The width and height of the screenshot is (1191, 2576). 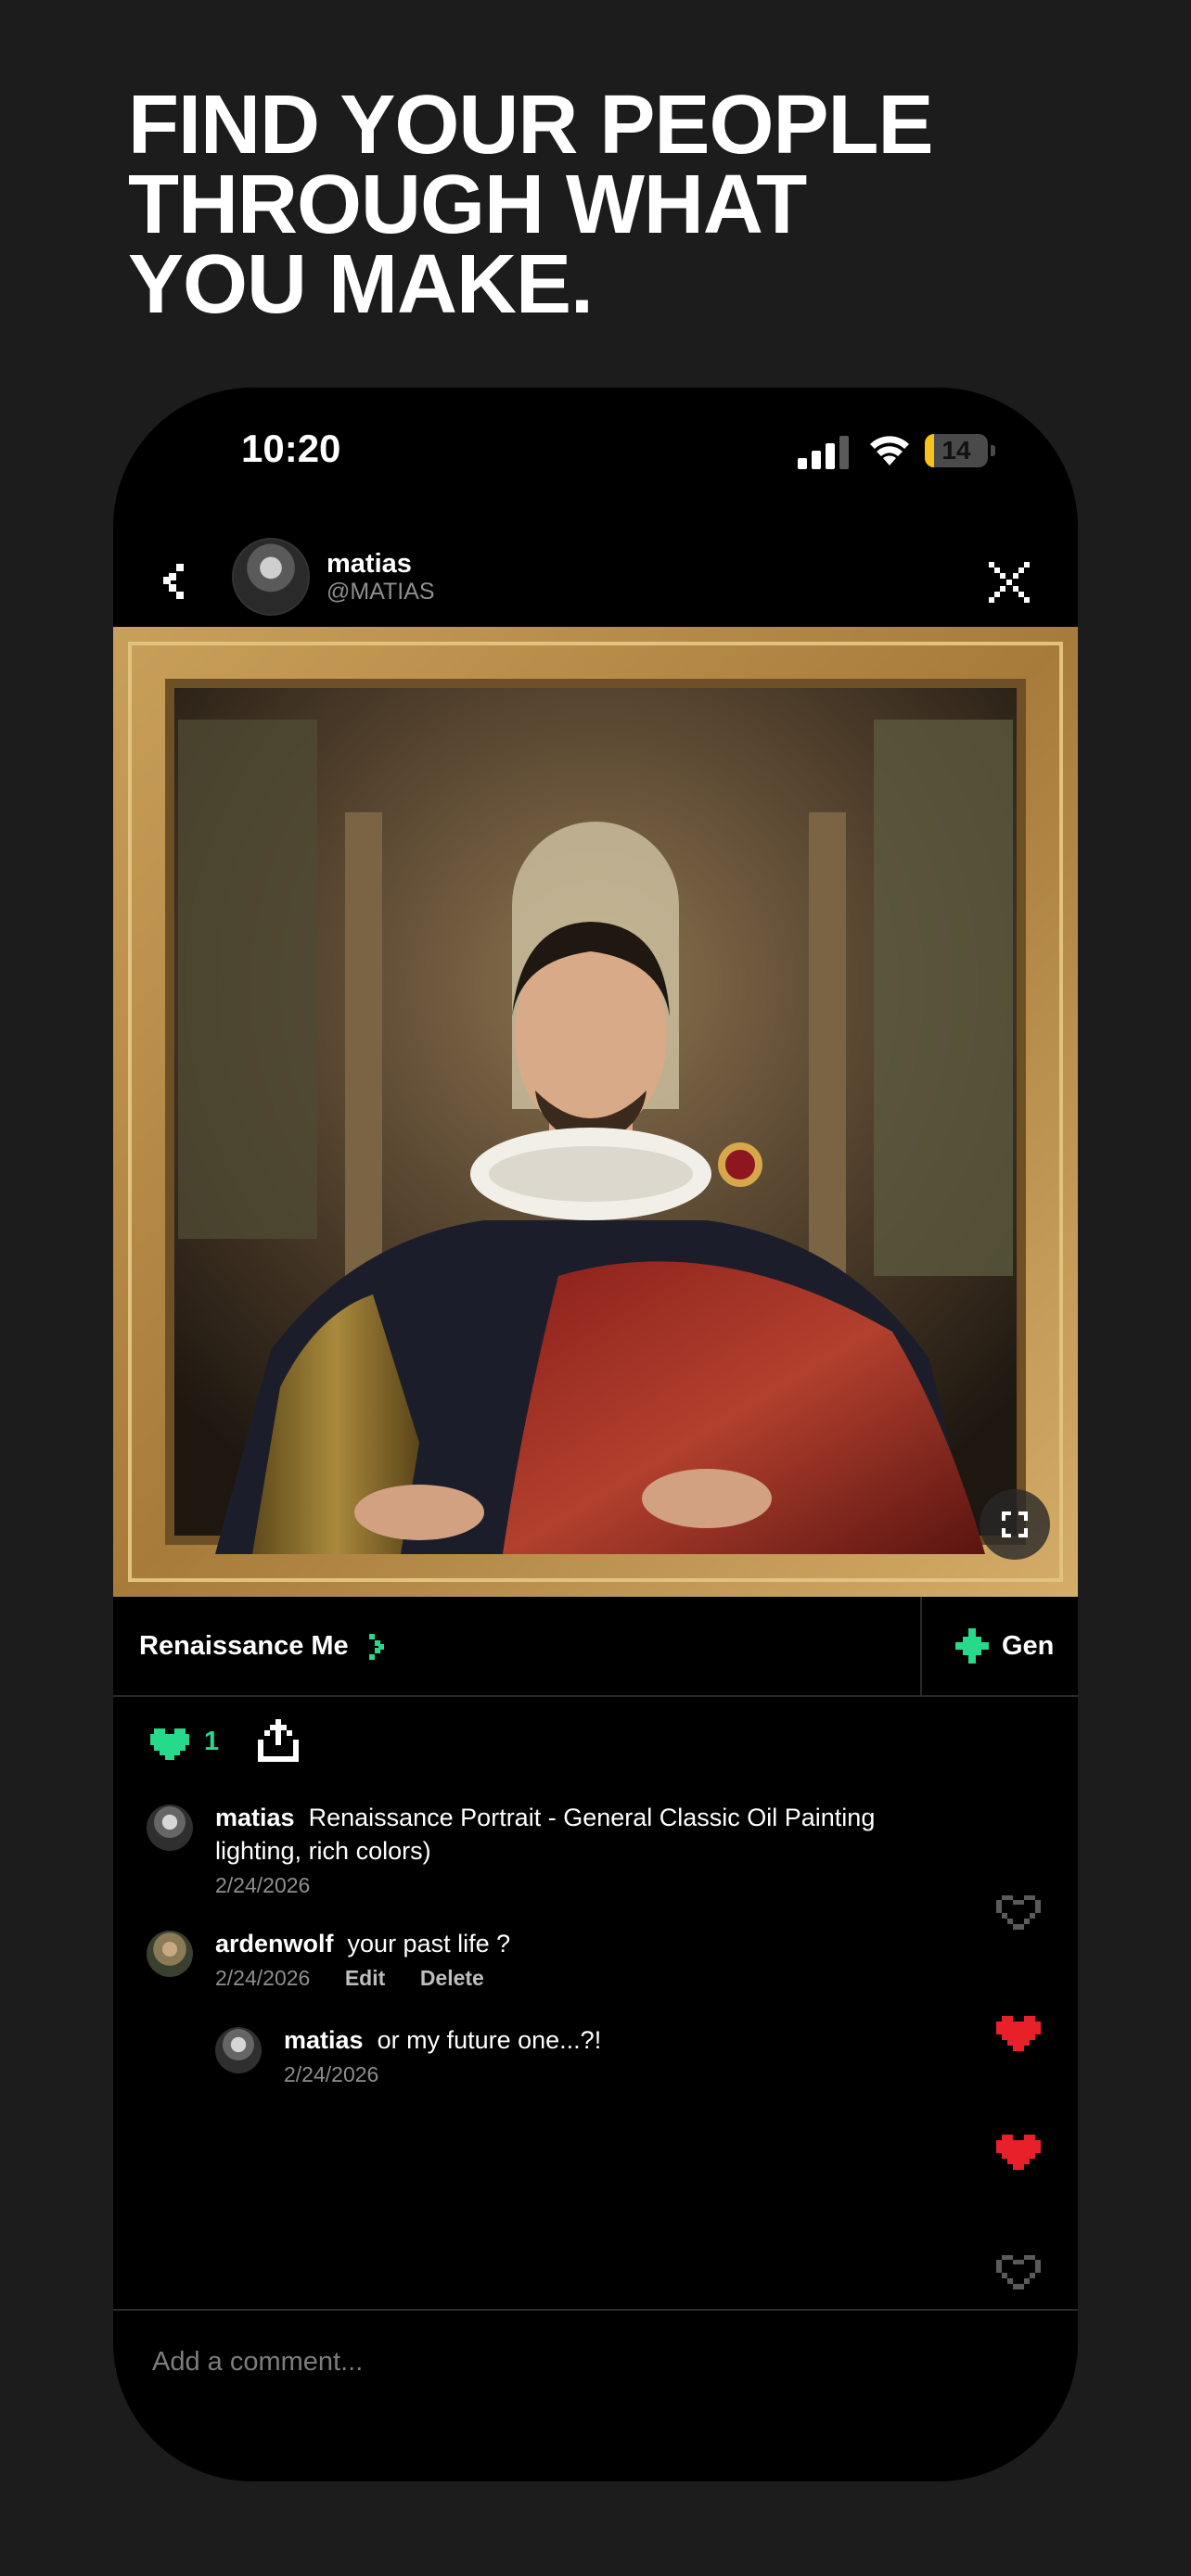 I want to click on headline: FIND YOUR PEOPLE THROUGH WHAT YOU MAKE., so click(x=592, y=205).